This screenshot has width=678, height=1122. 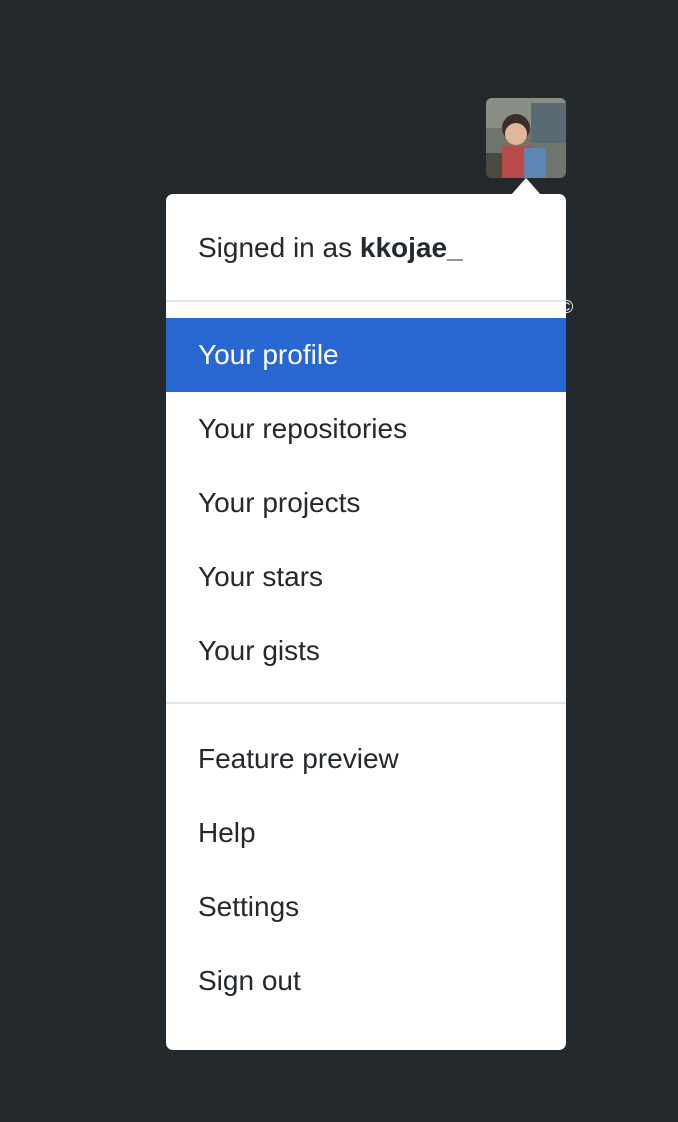 I want to click on user-avatar-button, so click(x=526, y=138).